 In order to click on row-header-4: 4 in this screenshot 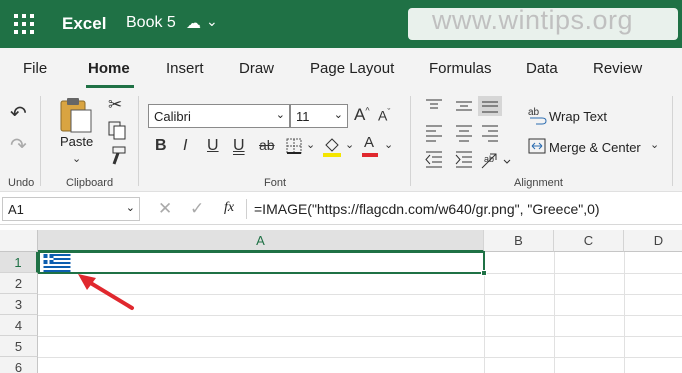, I will do `click(19, 325)`.